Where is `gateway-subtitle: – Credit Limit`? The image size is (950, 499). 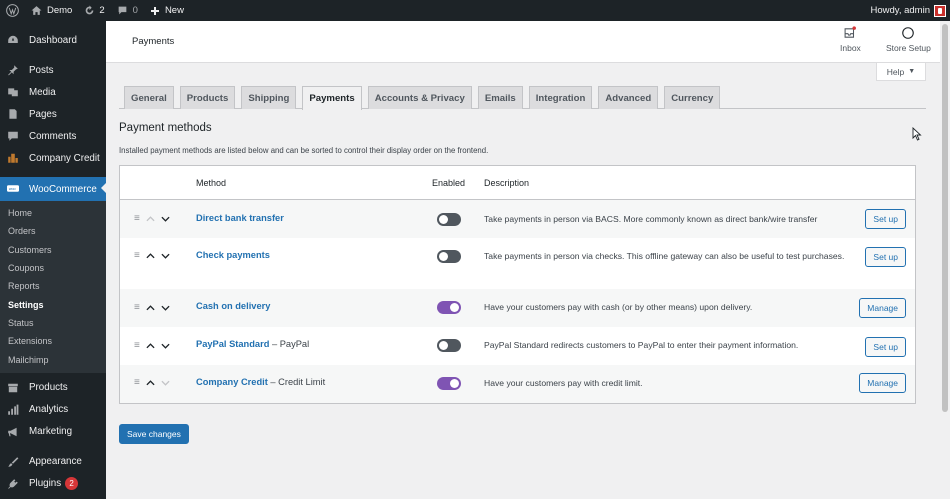
gateway-subtitle: – Credit Limit is located at coordinates (296, 382).